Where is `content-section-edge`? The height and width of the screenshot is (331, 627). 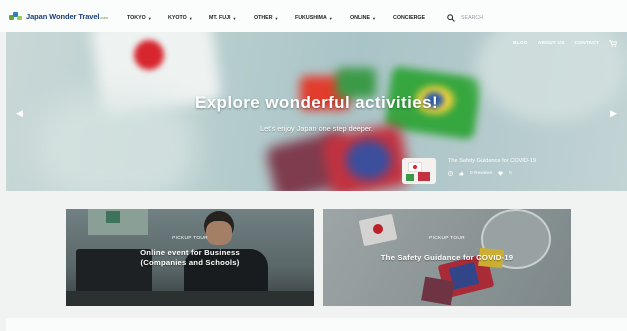
content-section-edge is located at coordinates (316, 324).